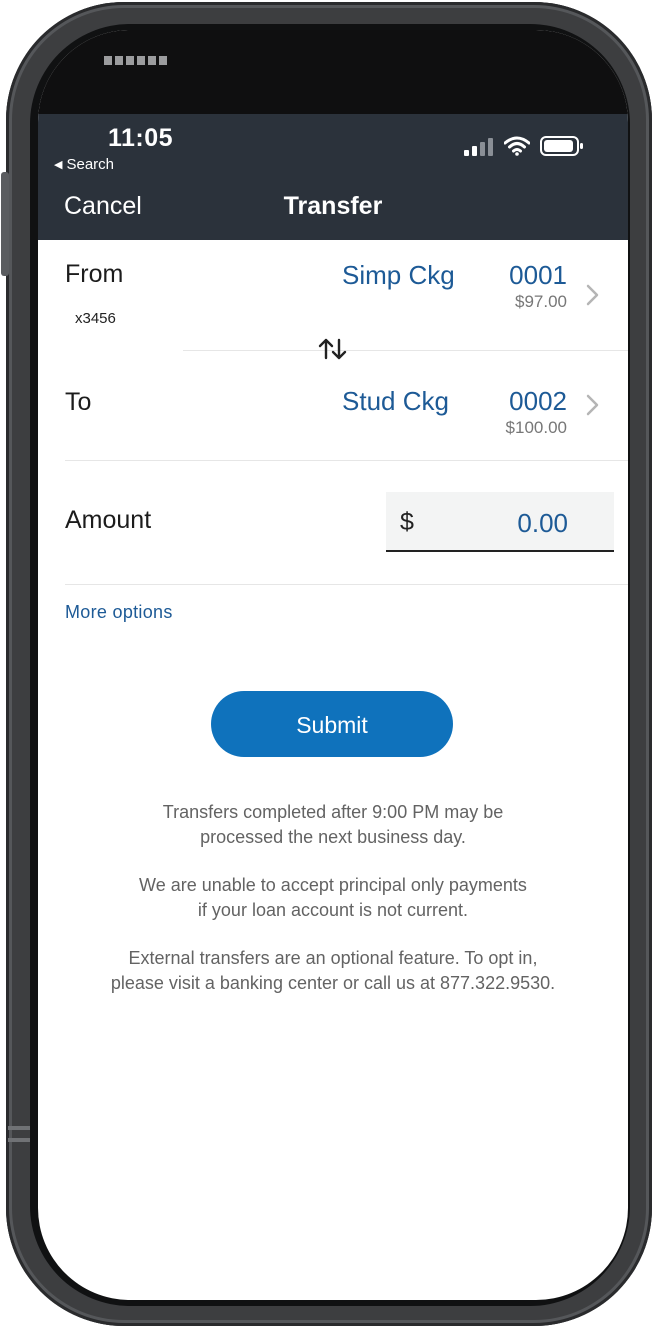 This screenshot has width=658, height=1330. I want to click on notch-area, so click(333, 72).